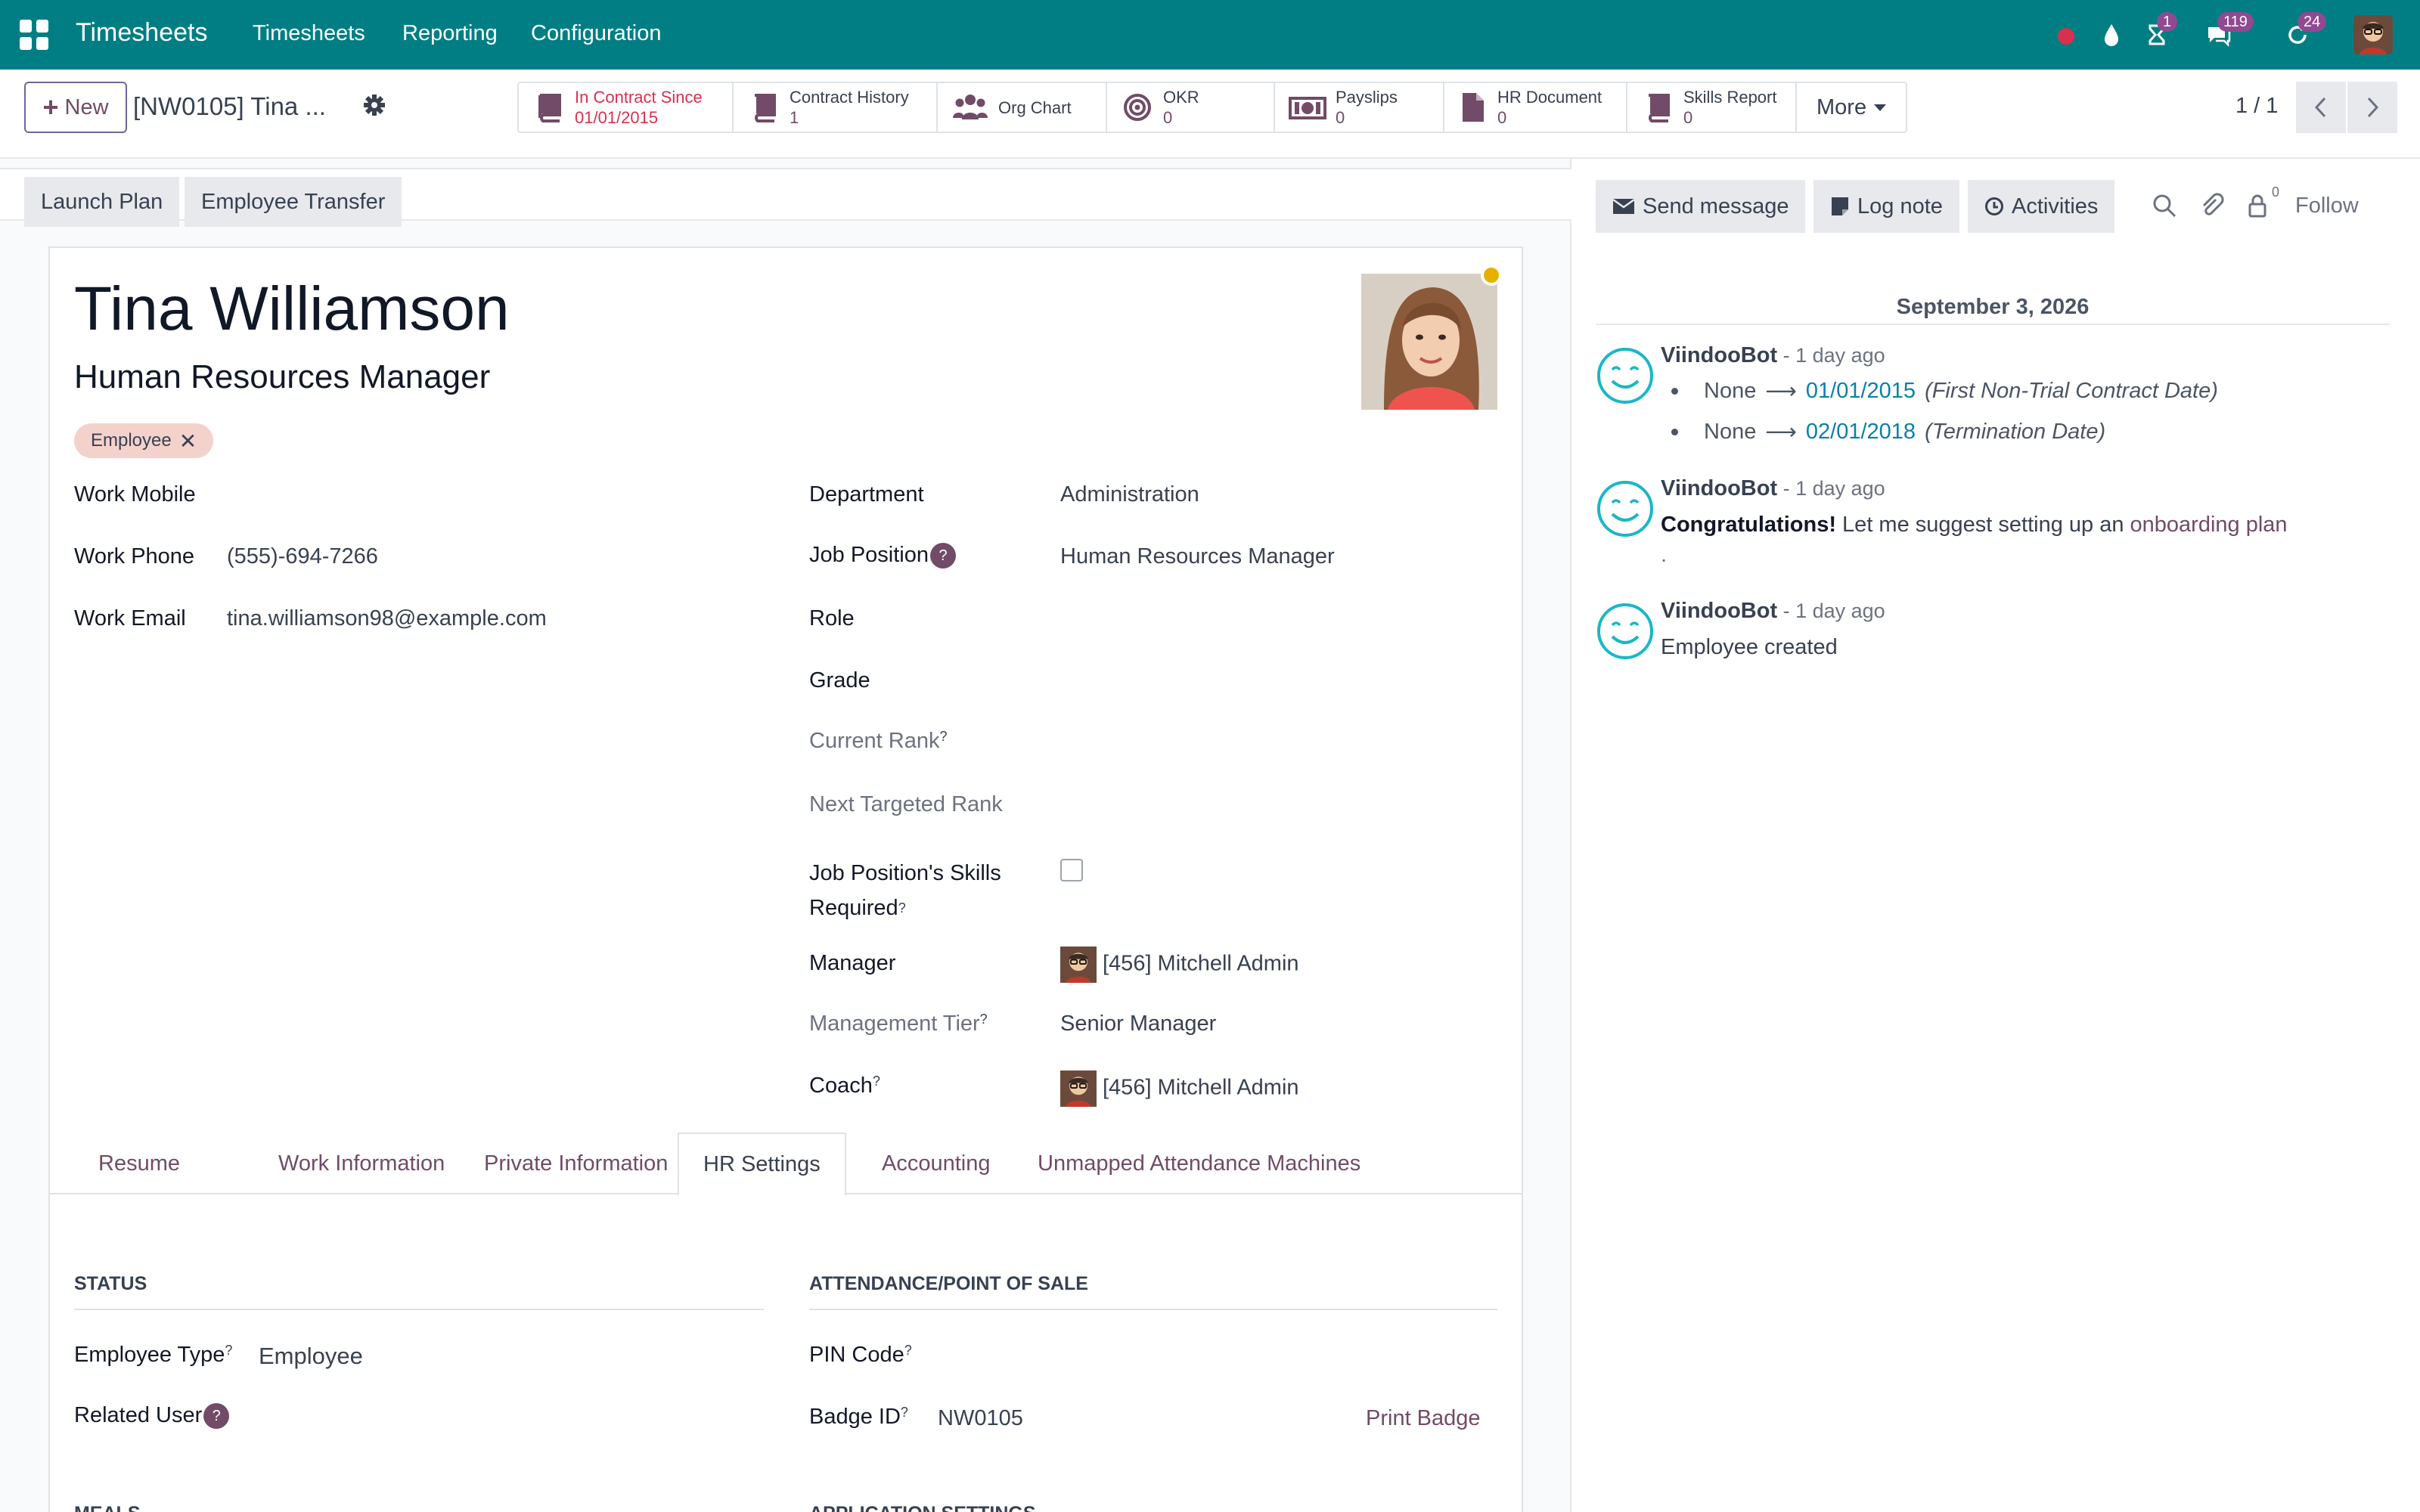 The image size is (2420, 1512). Describe the element at coordinates (1730, 391) in the screenshot. I see `old-value: None` at that location.